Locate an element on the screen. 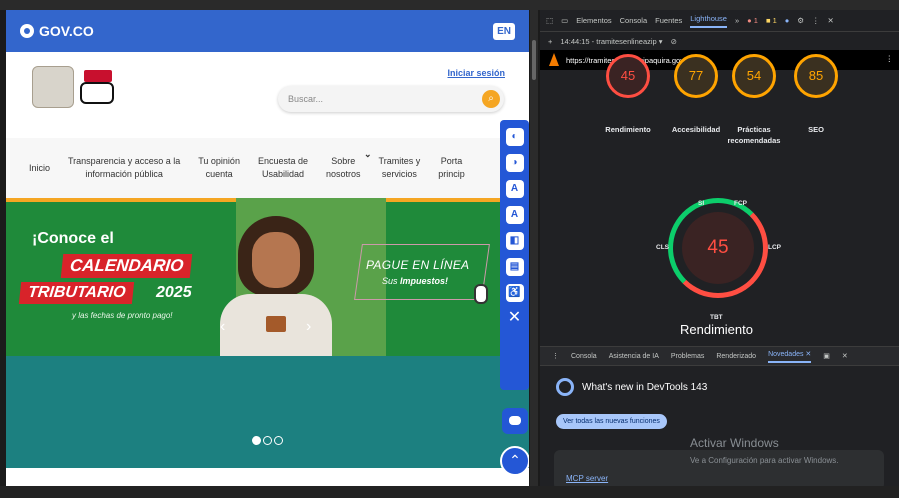 The image size is (899, 498). carousel-dots is located at coordinates (267, 440).